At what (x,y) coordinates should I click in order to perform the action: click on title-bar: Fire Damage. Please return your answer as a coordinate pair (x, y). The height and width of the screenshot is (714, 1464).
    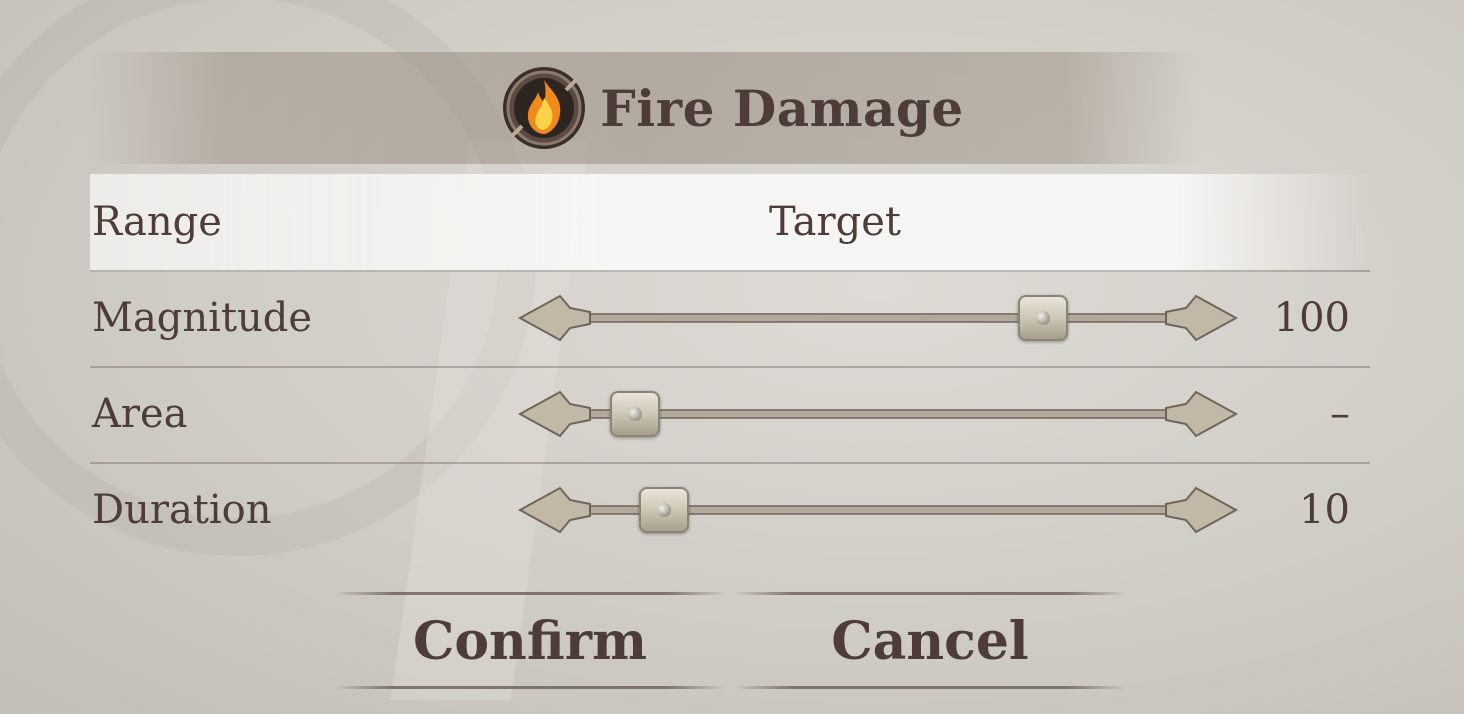
    Looking at the image, I should click on (732, 108).